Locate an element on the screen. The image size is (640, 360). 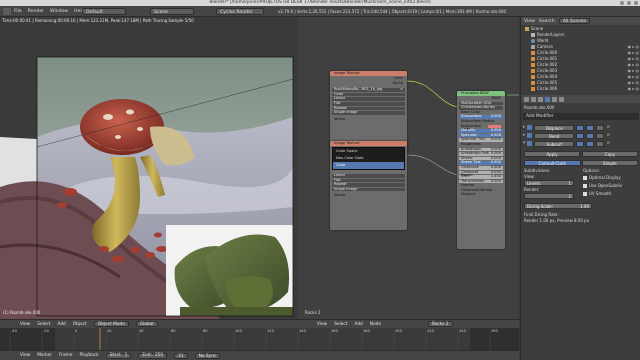
vp-menu-add: Add is located at coordinates (61, 324).